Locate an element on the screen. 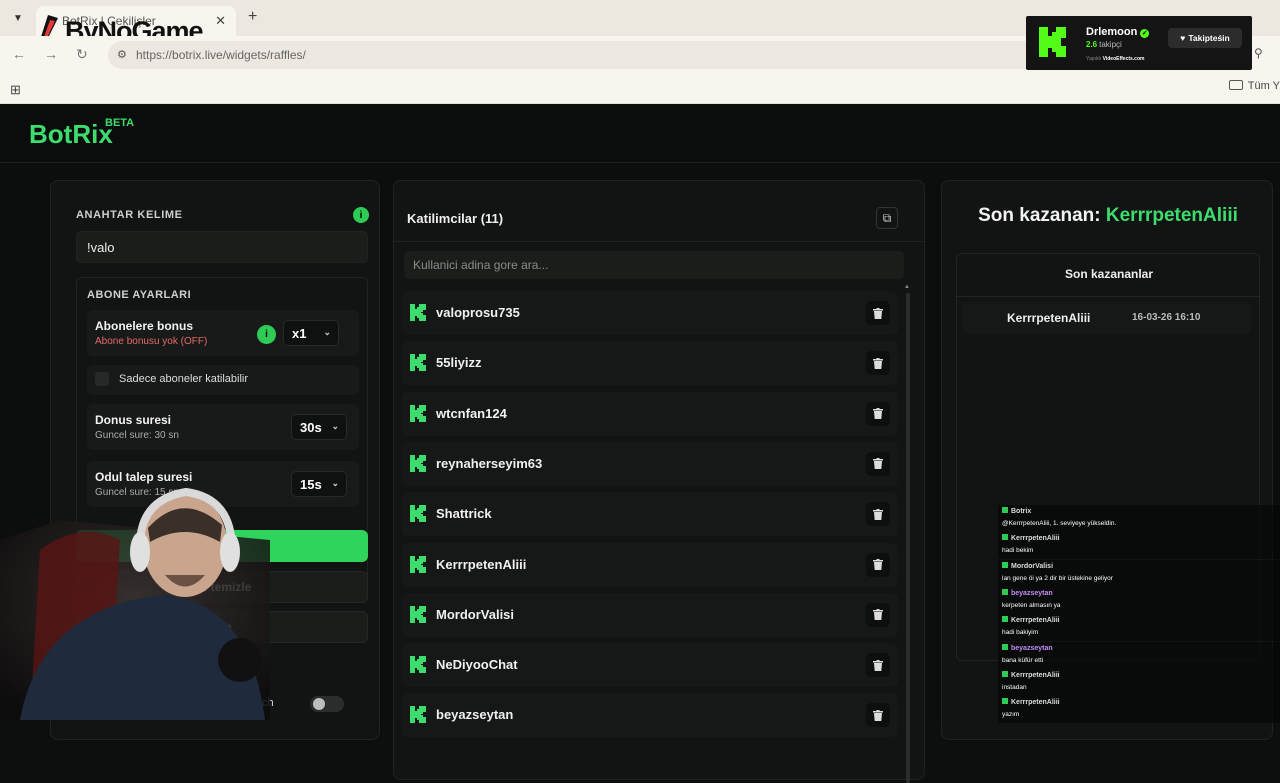 The height and width of the screenshot is (783, 1280). subscriber-settings-label: ABONE AYARLARI is located at coordinates (139, 295).